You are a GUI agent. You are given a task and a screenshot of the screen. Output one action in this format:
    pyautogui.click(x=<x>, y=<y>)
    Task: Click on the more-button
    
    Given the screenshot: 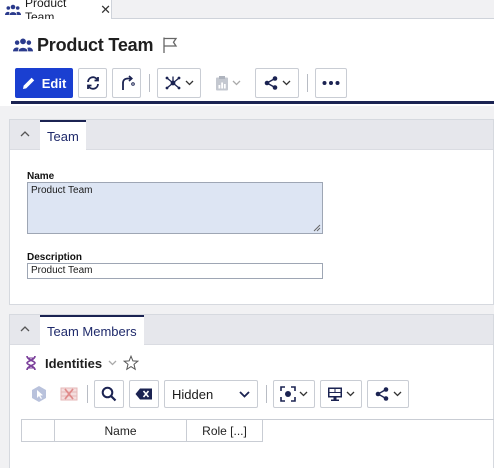 What is the action you would take?
    pyautogui.click(x=331, y=83)
    